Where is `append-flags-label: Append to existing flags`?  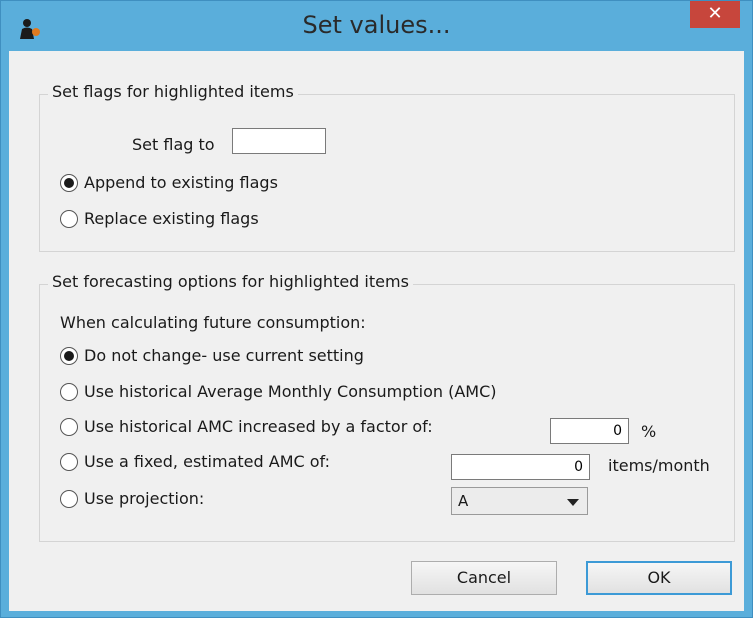 append-flags-label: Append to existing flags is located at coordinates (181, 182).